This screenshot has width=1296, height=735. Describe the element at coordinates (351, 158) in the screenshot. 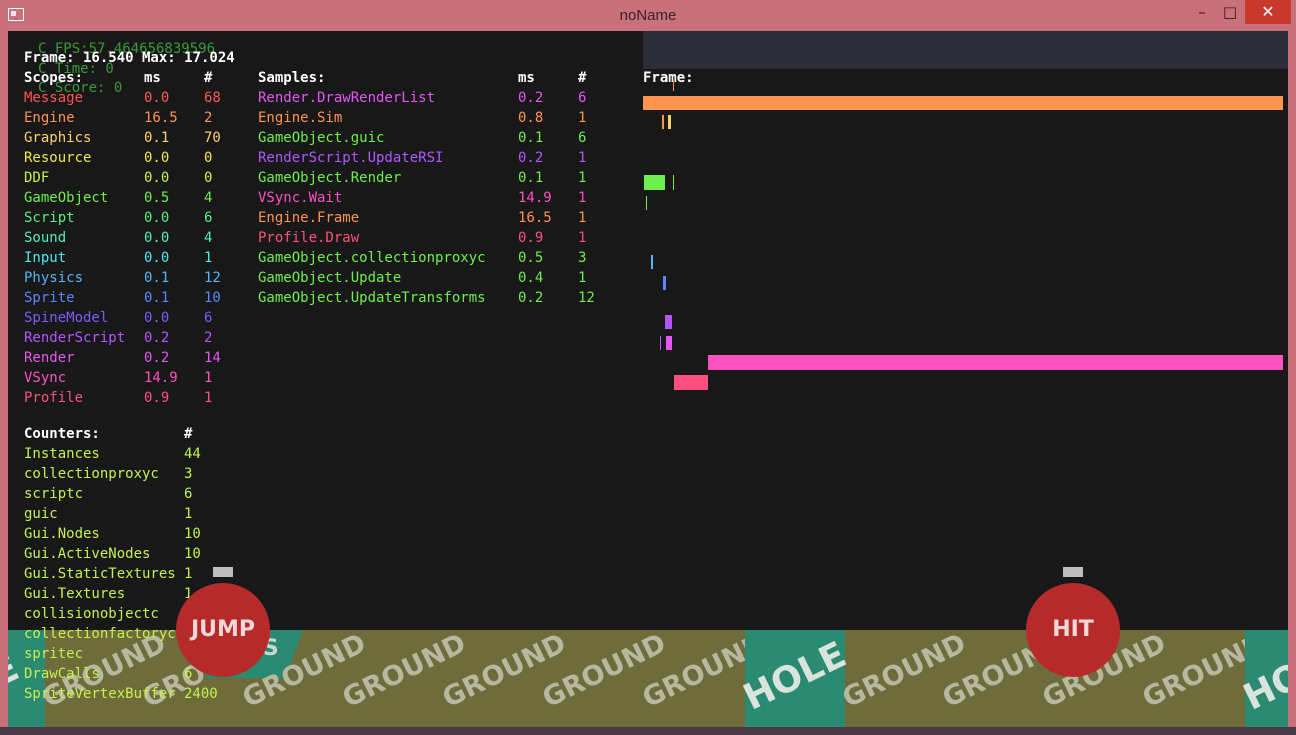

I see `sample-name: RenderScript.UpdateRSI` at that location.